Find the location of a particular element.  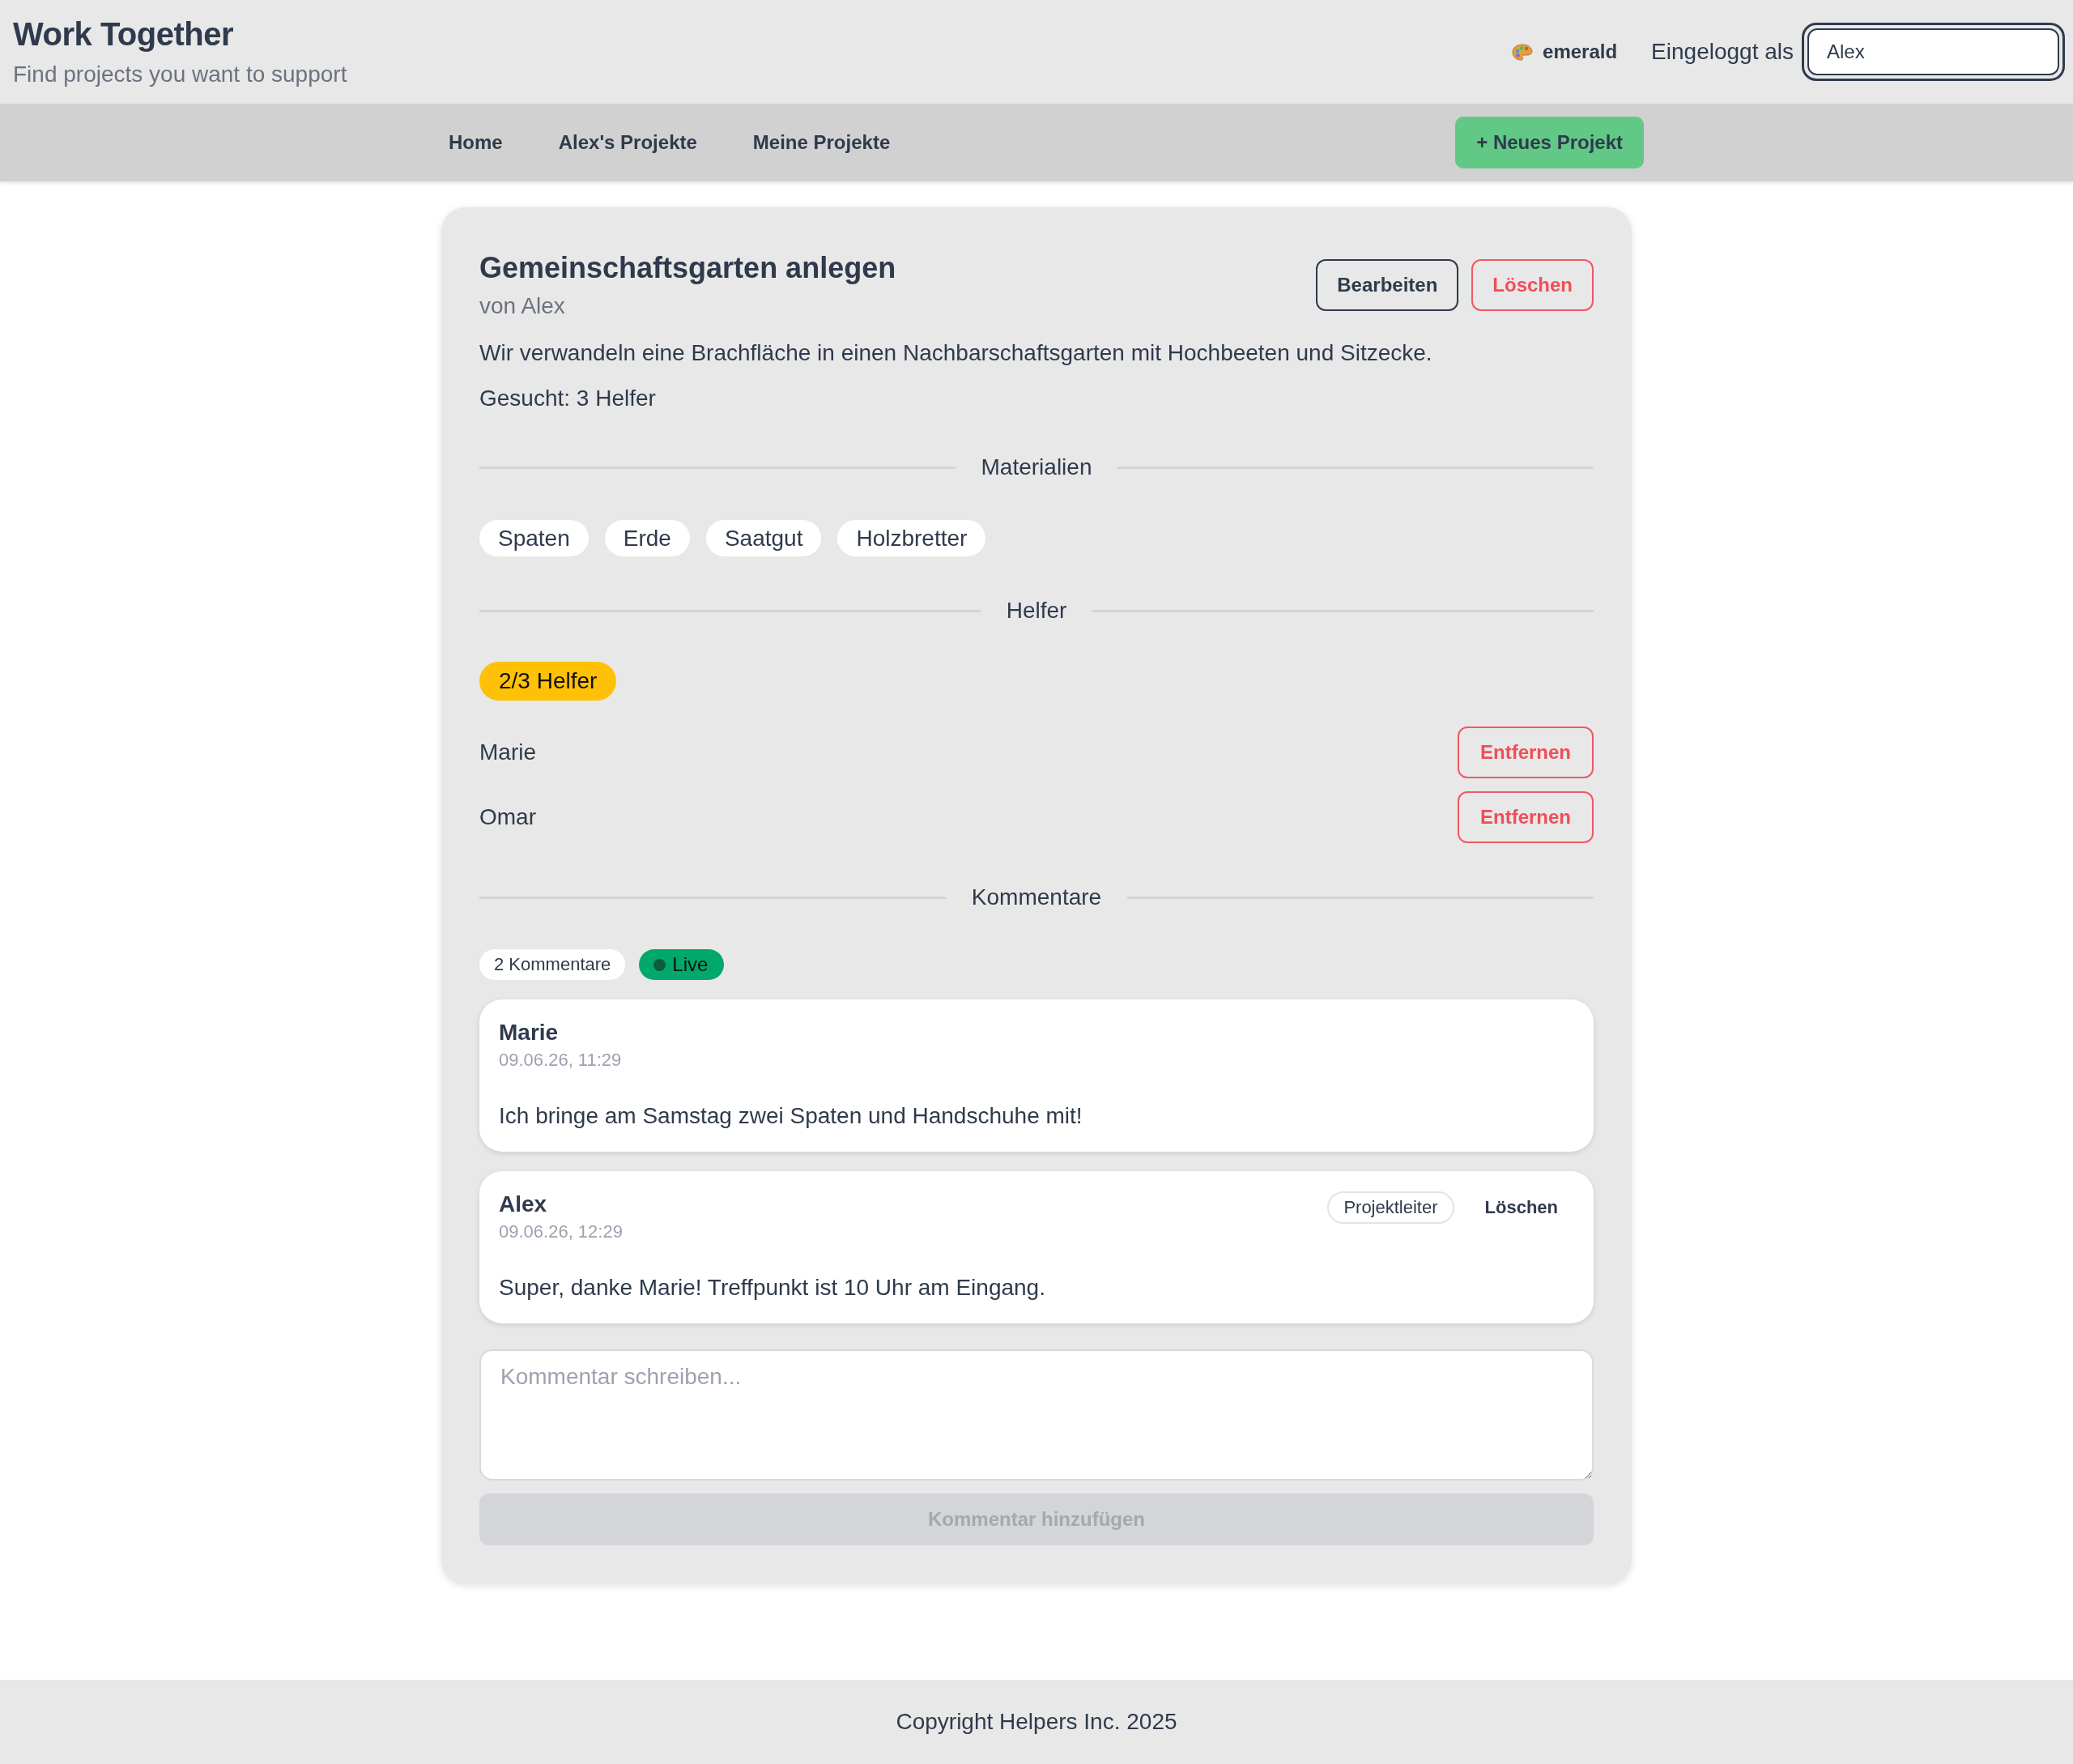

comment-author: Alex is located at coordinates (523, 1204).